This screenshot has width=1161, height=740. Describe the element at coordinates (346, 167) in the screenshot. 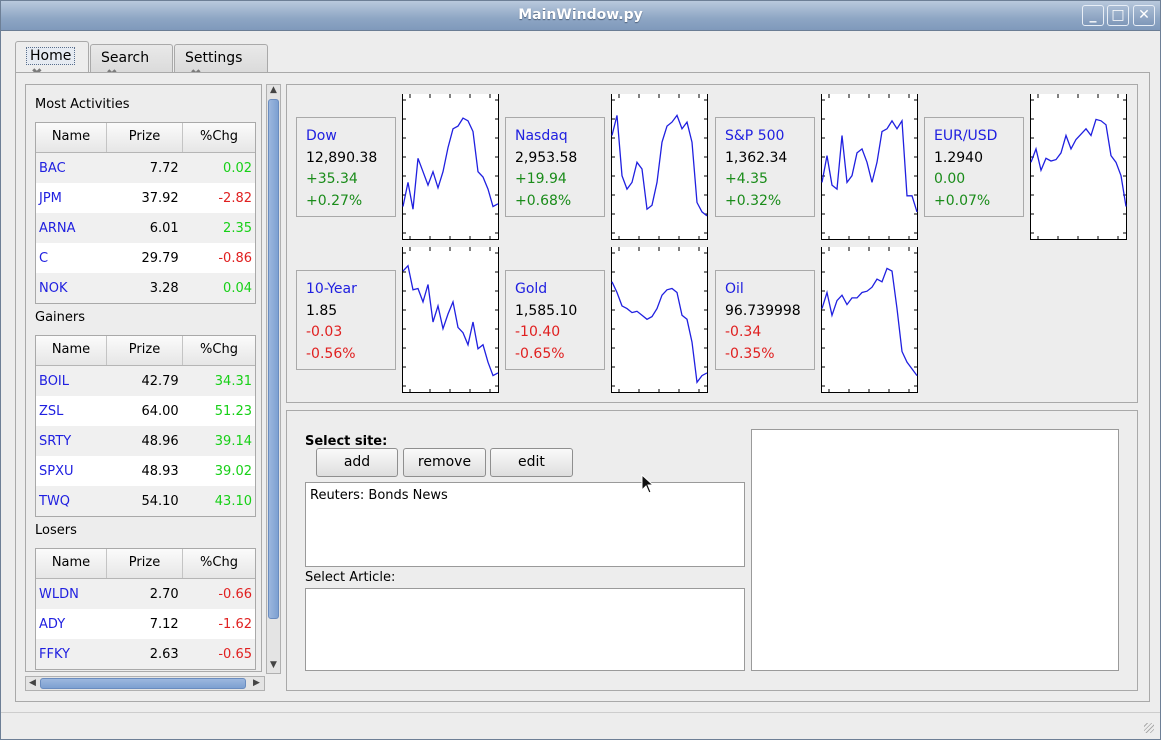

I see `quote-box-dow: Dow 12,890.38 +35.34 +0.27%` at that location.